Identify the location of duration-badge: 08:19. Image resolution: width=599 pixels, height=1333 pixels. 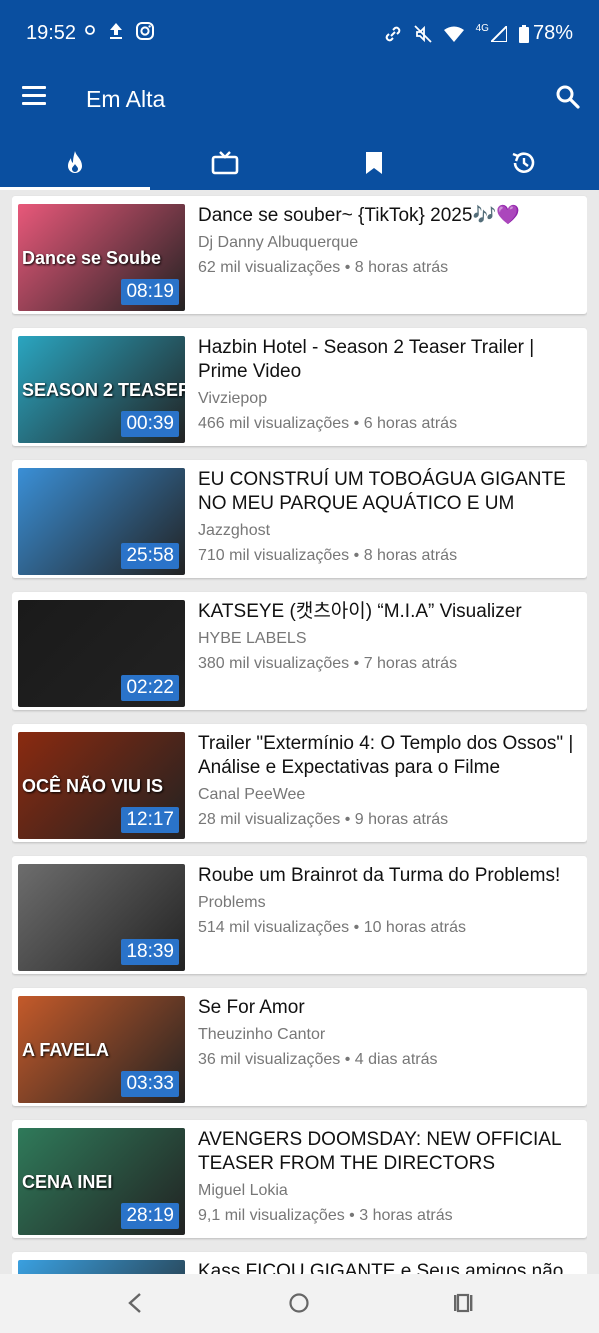
(150, 292).